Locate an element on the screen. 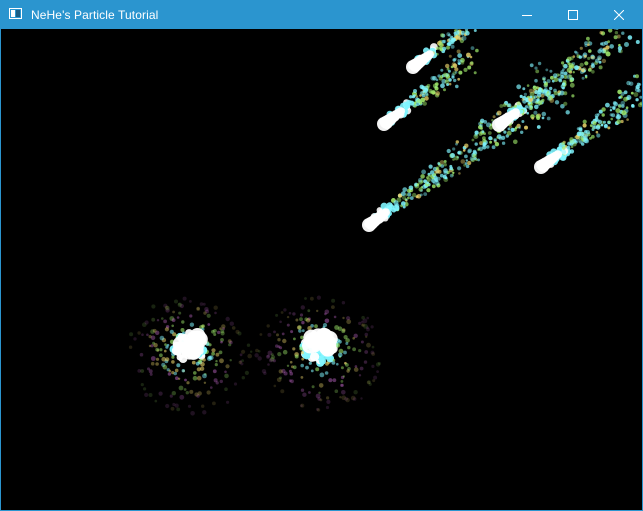 The height and width of the screenshot is (511, 643). maximize-icon is located at coordinates (573, 15).